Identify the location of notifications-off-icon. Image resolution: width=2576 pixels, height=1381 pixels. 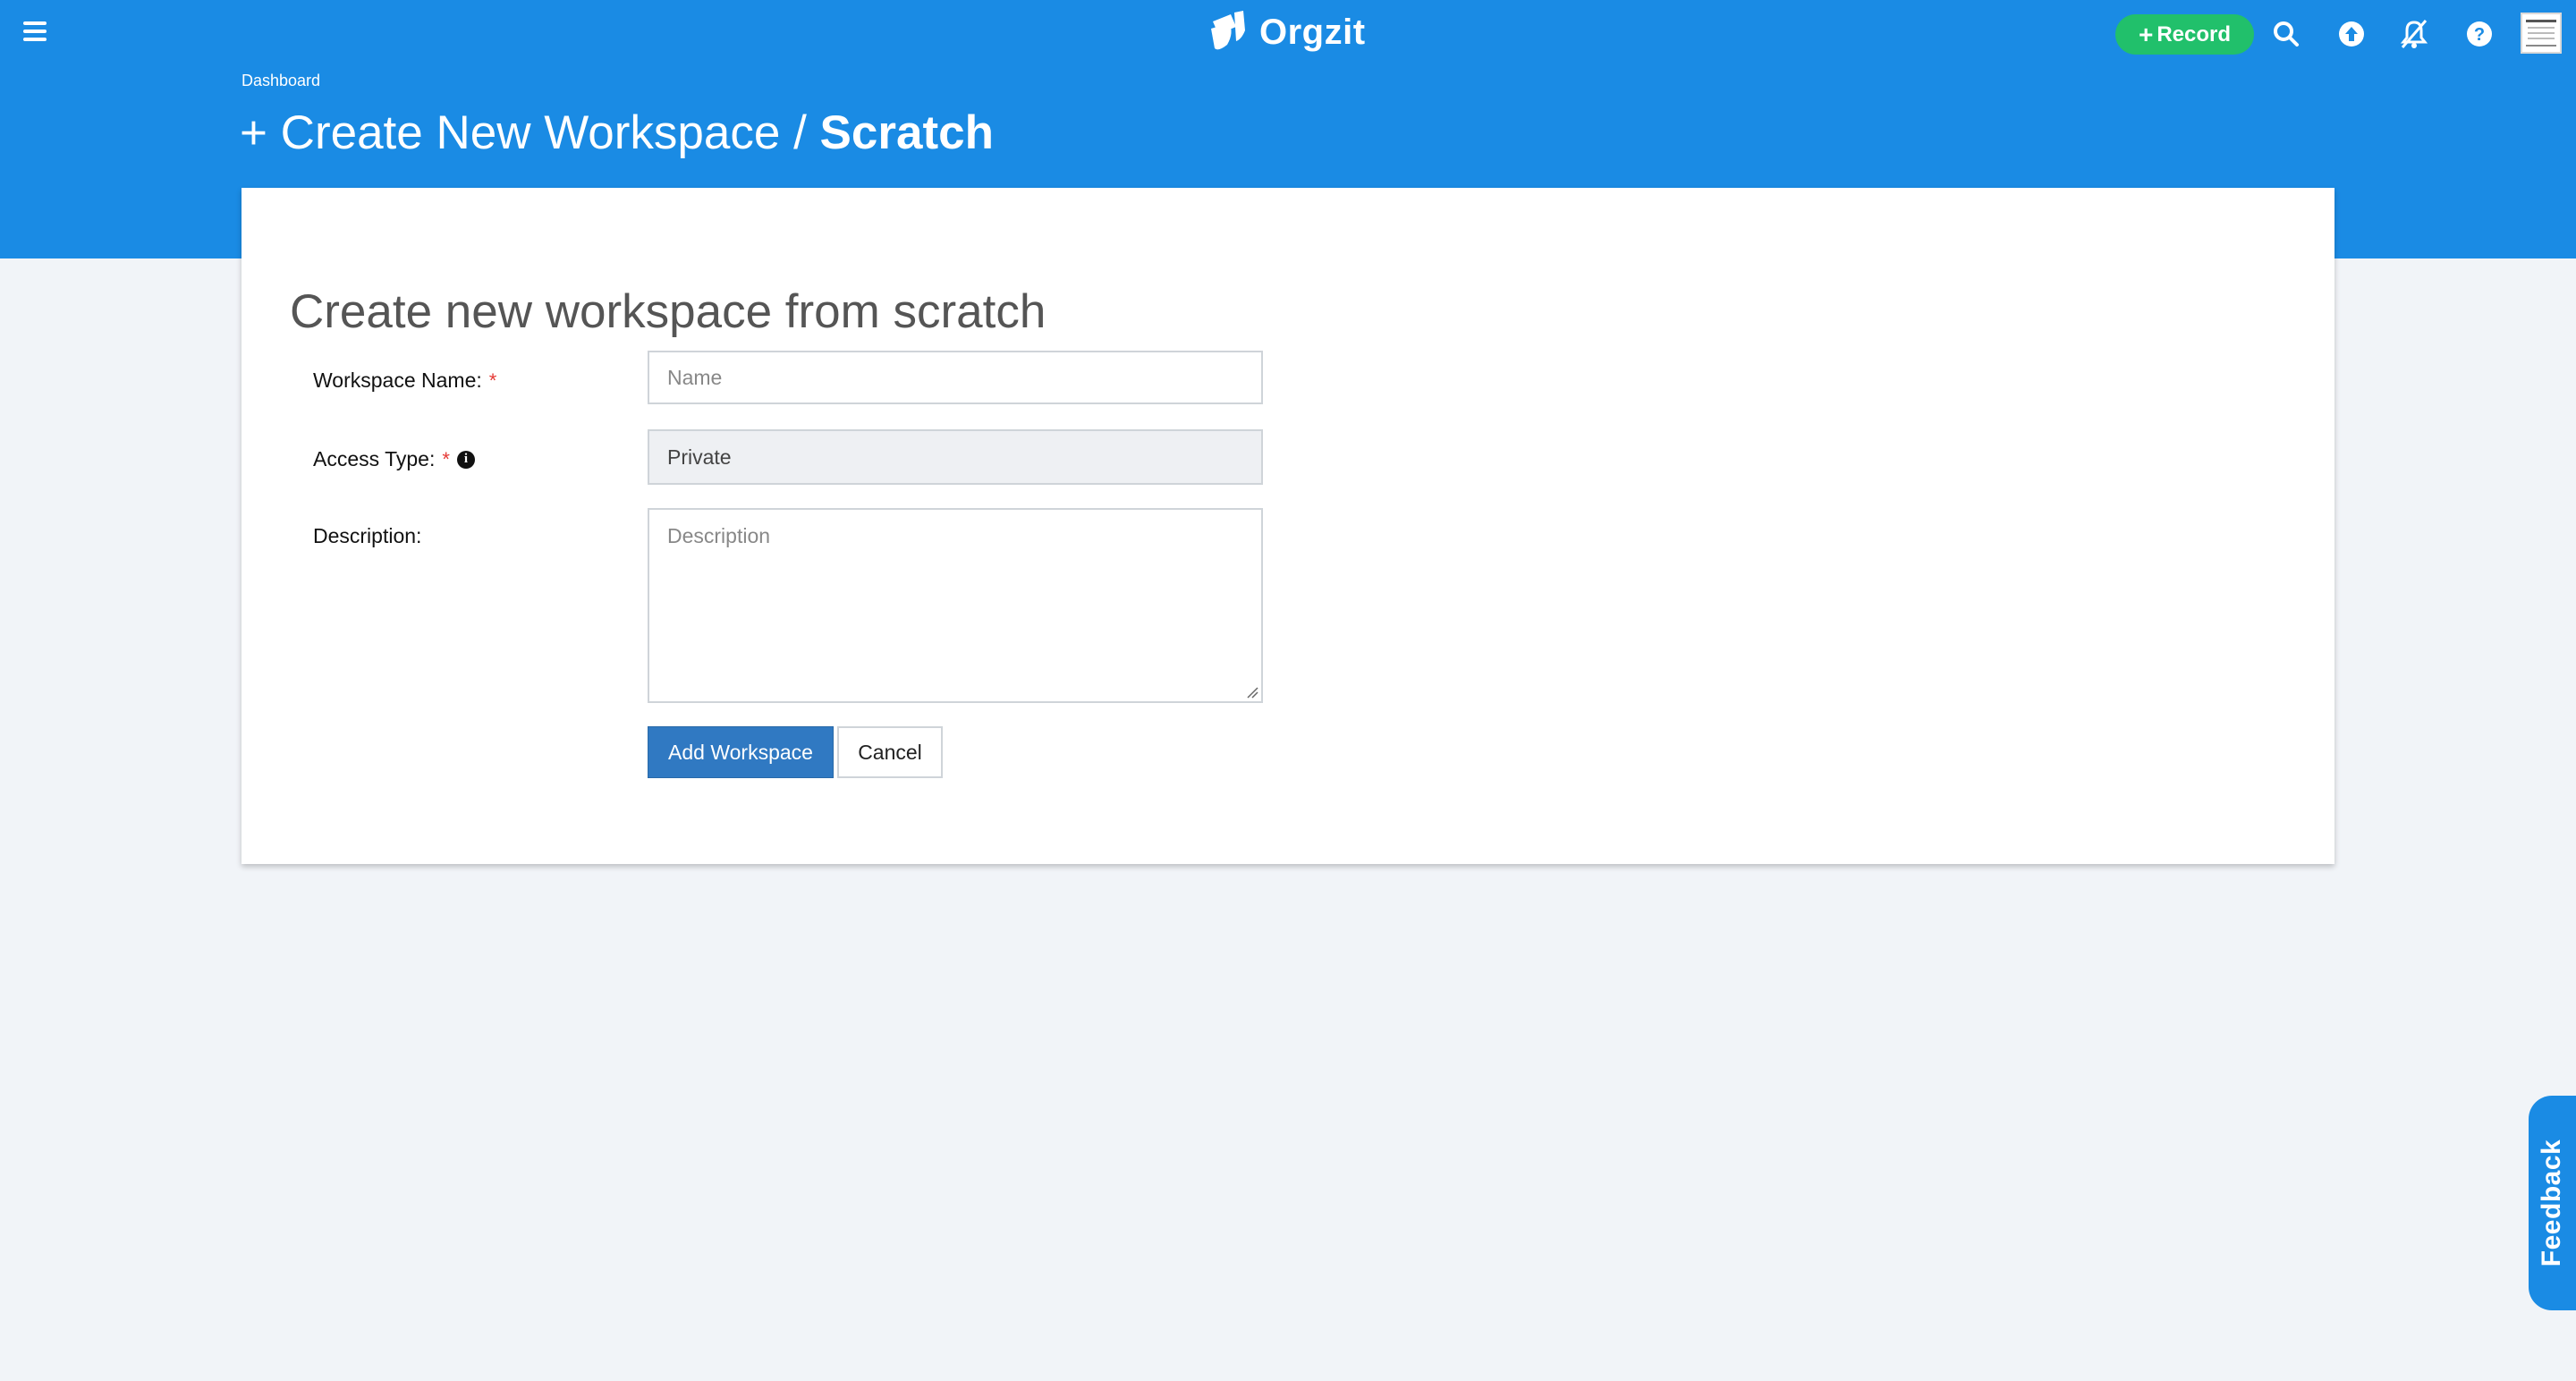
(2414, 34).